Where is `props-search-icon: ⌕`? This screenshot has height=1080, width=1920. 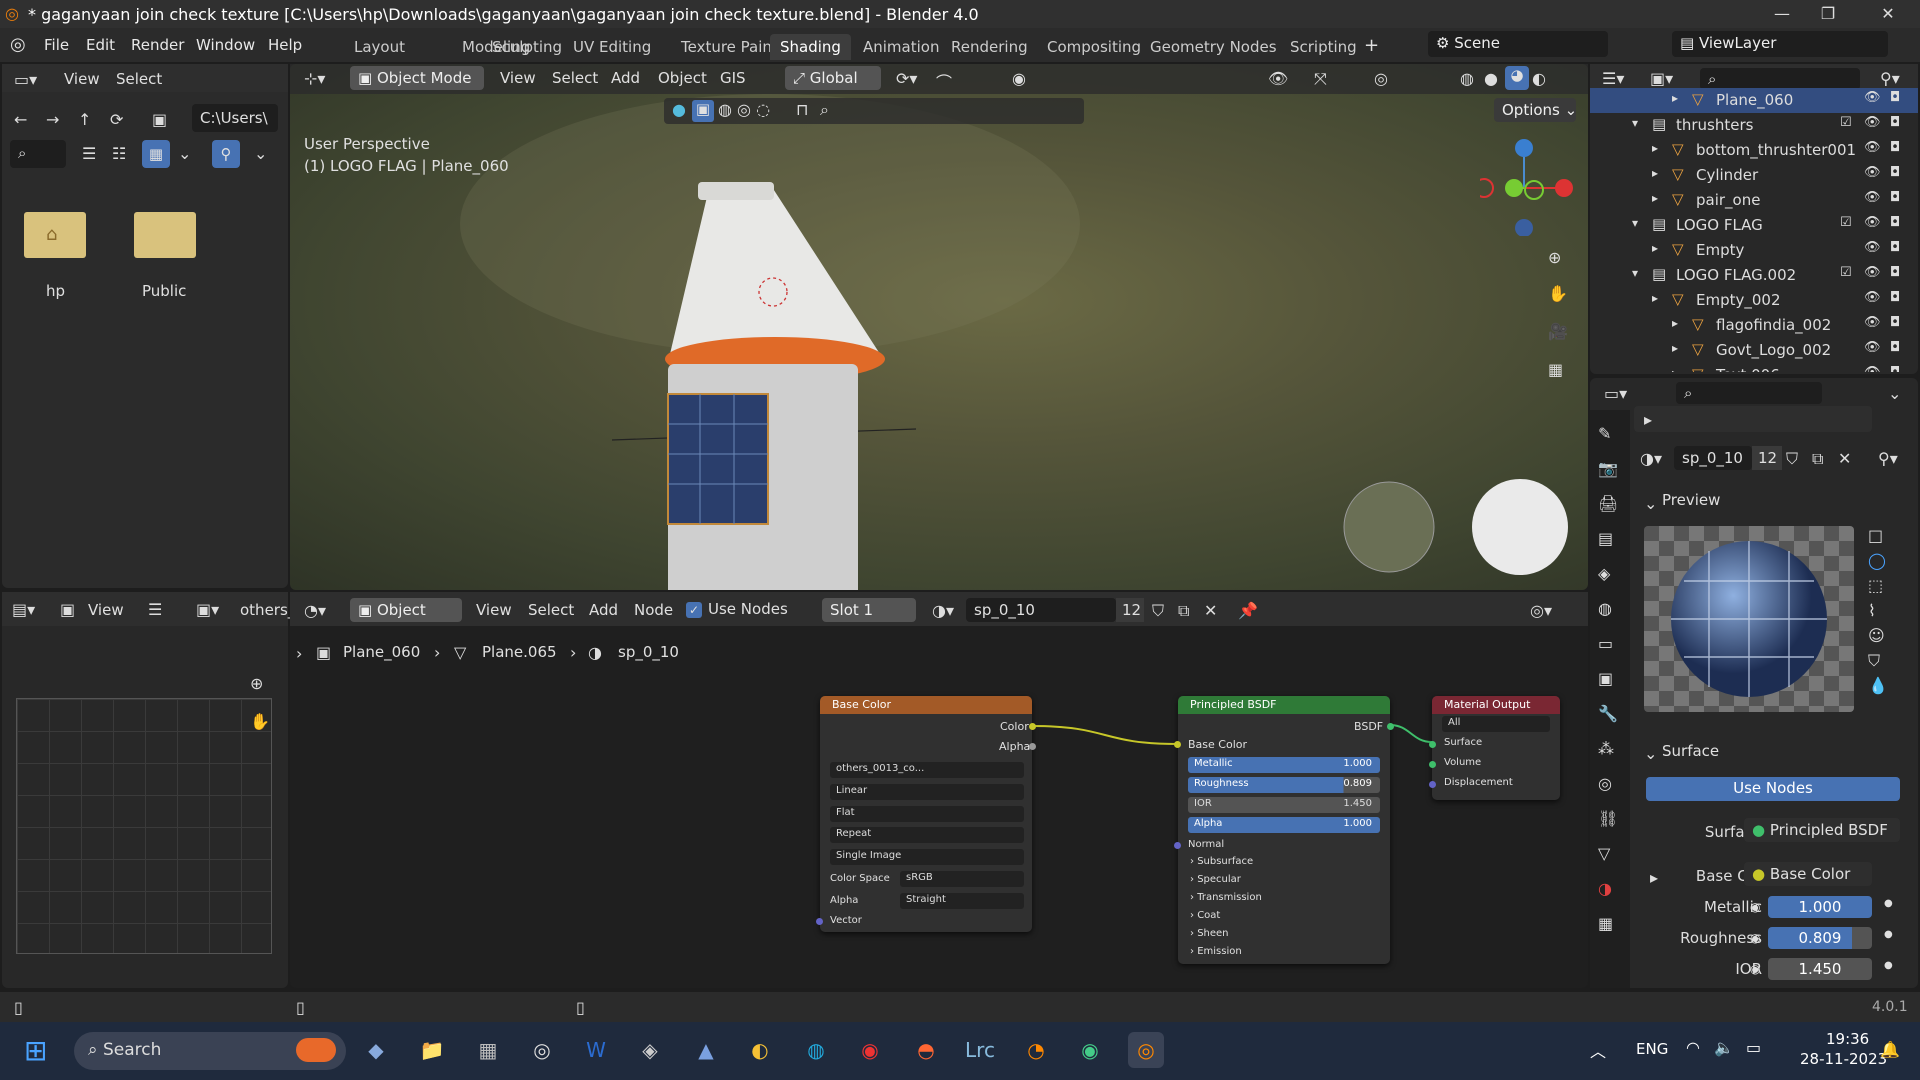 props-search-icon: ⌕ is located at coordinates (1749, 393).